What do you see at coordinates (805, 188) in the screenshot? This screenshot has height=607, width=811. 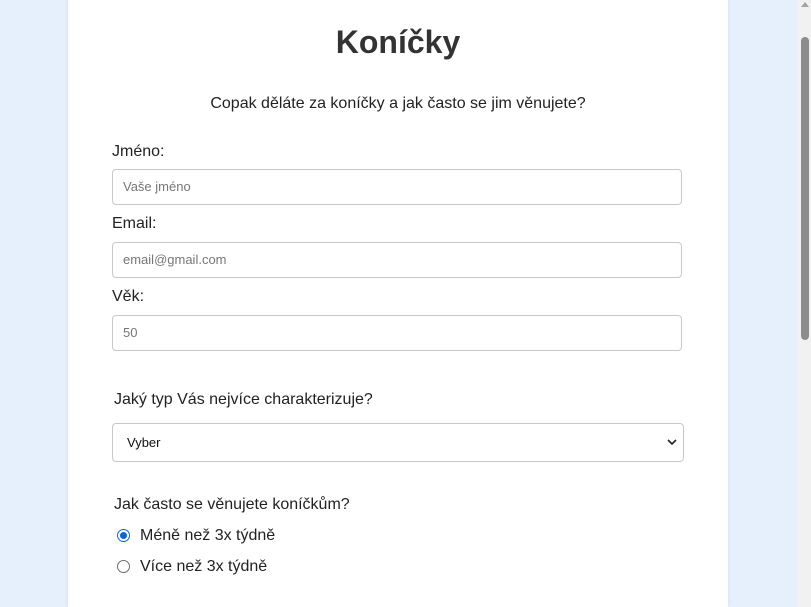 I see `scrollbar-thumb` at bounding box center [805, 188].